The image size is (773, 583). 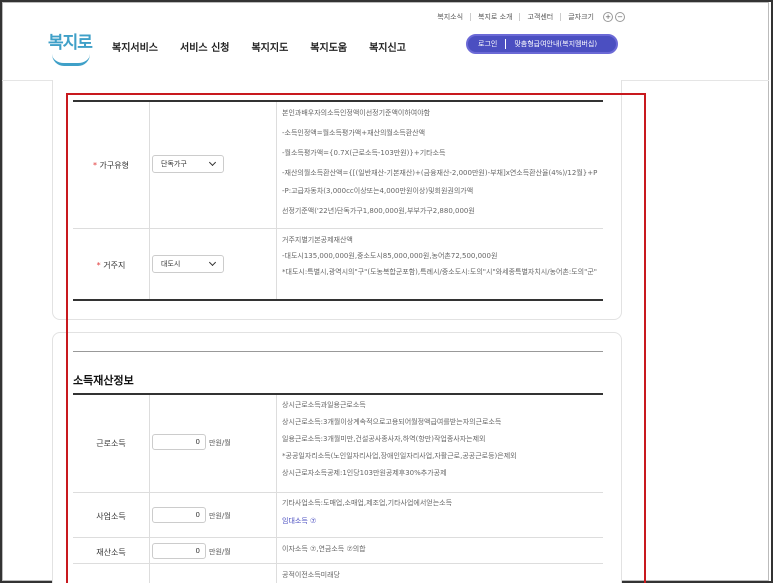 I want to click on login-button: 로그인, so click(x=487, y=44).